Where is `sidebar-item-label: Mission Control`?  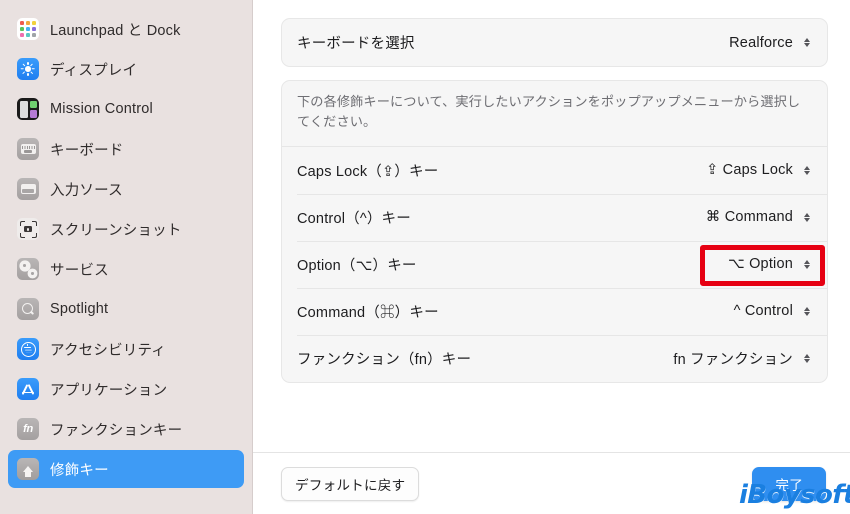 sidebar-item-label: Mission Control is located at coordinates (101, 109).